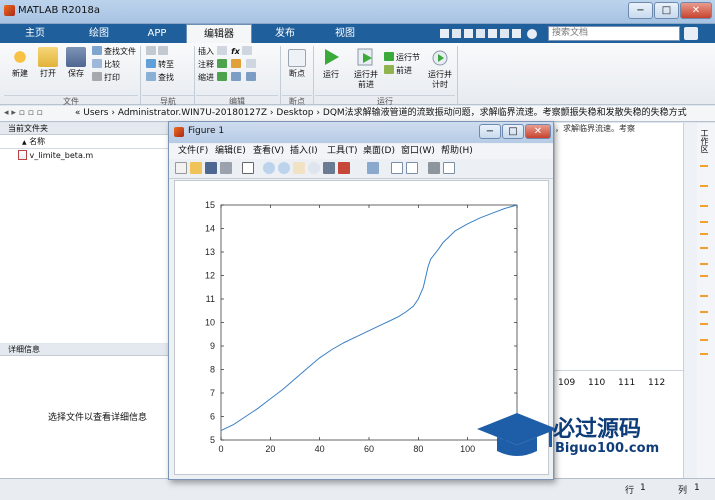  Describe the element at coordinates (192, 113) in the screenshot. I see `breadcrumb-admin: Administrator.WIN7U-20180127Z` at that location.